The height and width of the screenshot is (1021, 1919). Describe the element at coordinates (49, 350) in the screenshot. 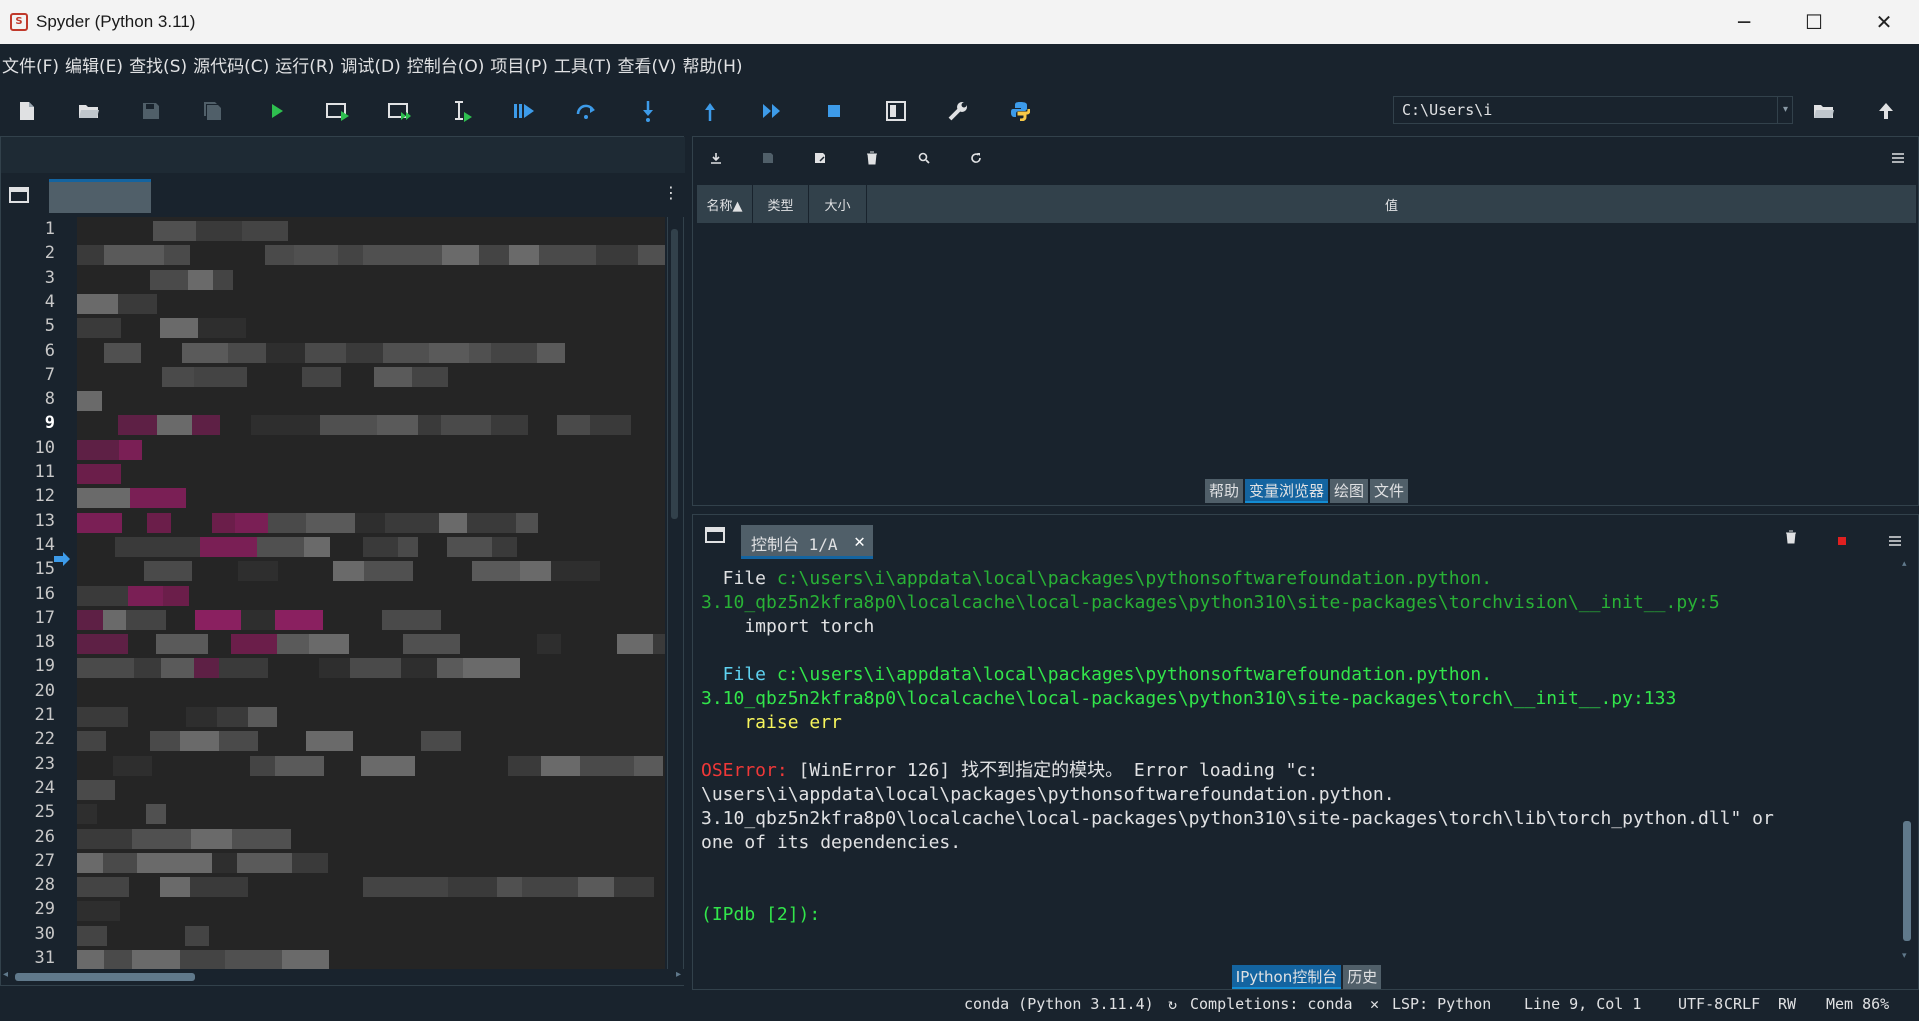

I see `line-number: 6` at that location.